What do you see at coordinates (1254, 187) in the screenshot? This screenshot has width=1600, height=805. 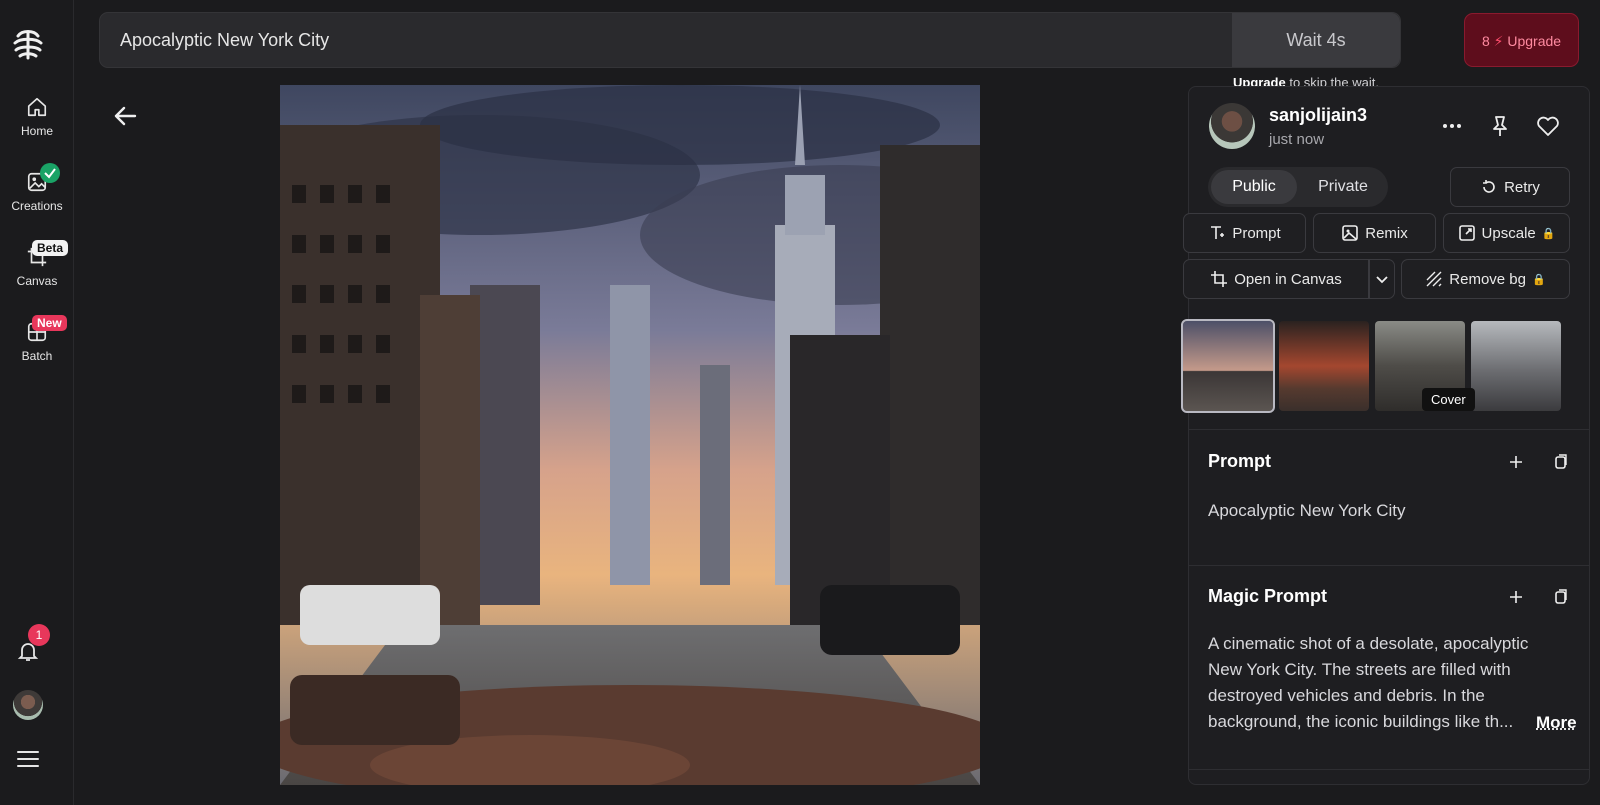 I see `public-option: Public` at bounding box center [1254, 187].